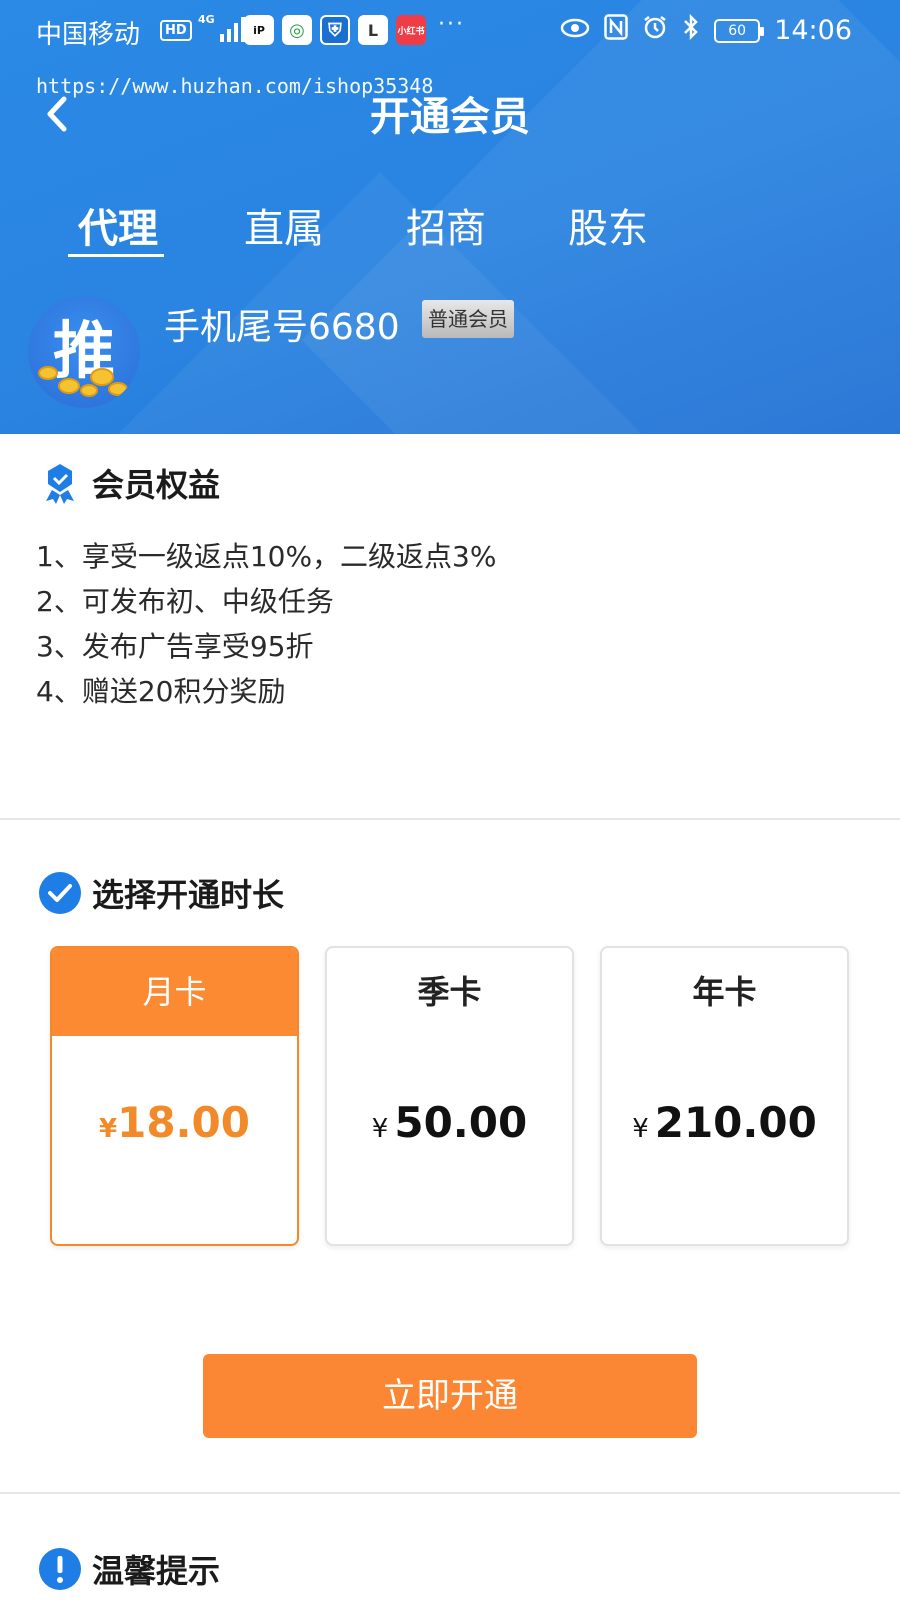  I want to click on open-membership-button: 立即开通, so click(450, 1396).